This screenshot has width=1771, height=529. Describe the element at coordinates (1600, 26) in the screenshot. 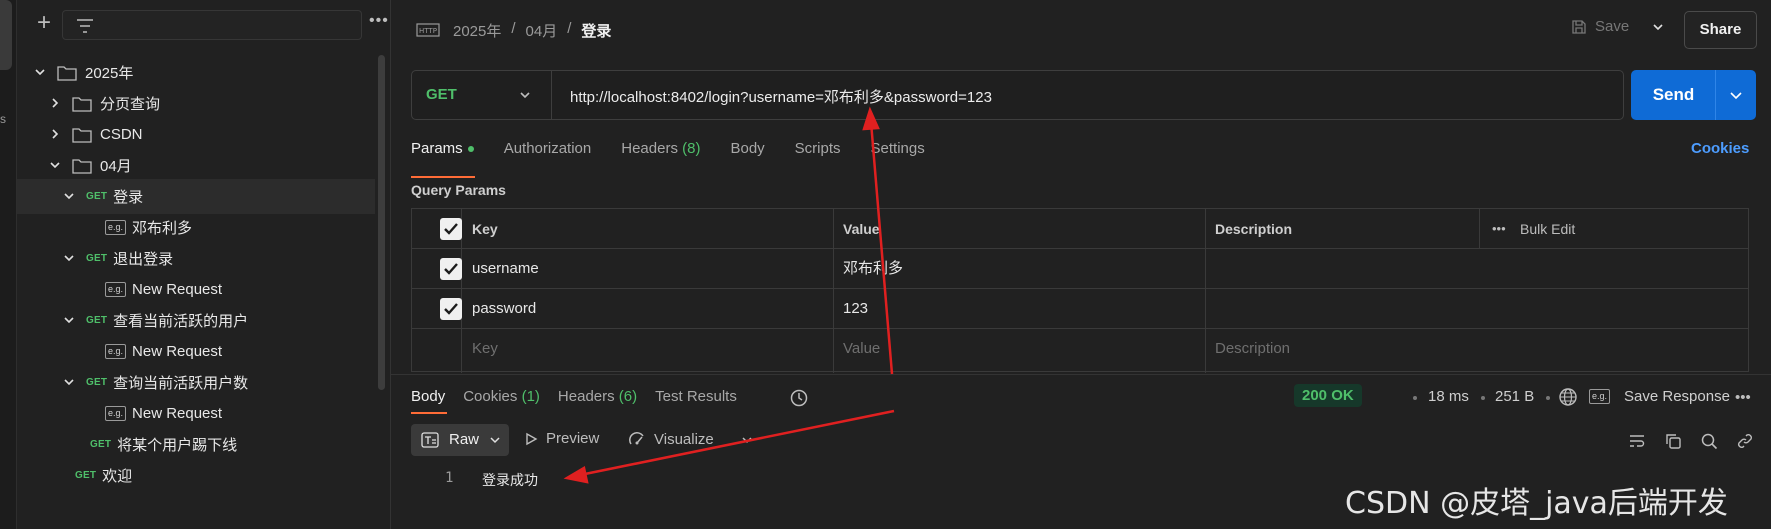

I see `save-button: Save` at that location.